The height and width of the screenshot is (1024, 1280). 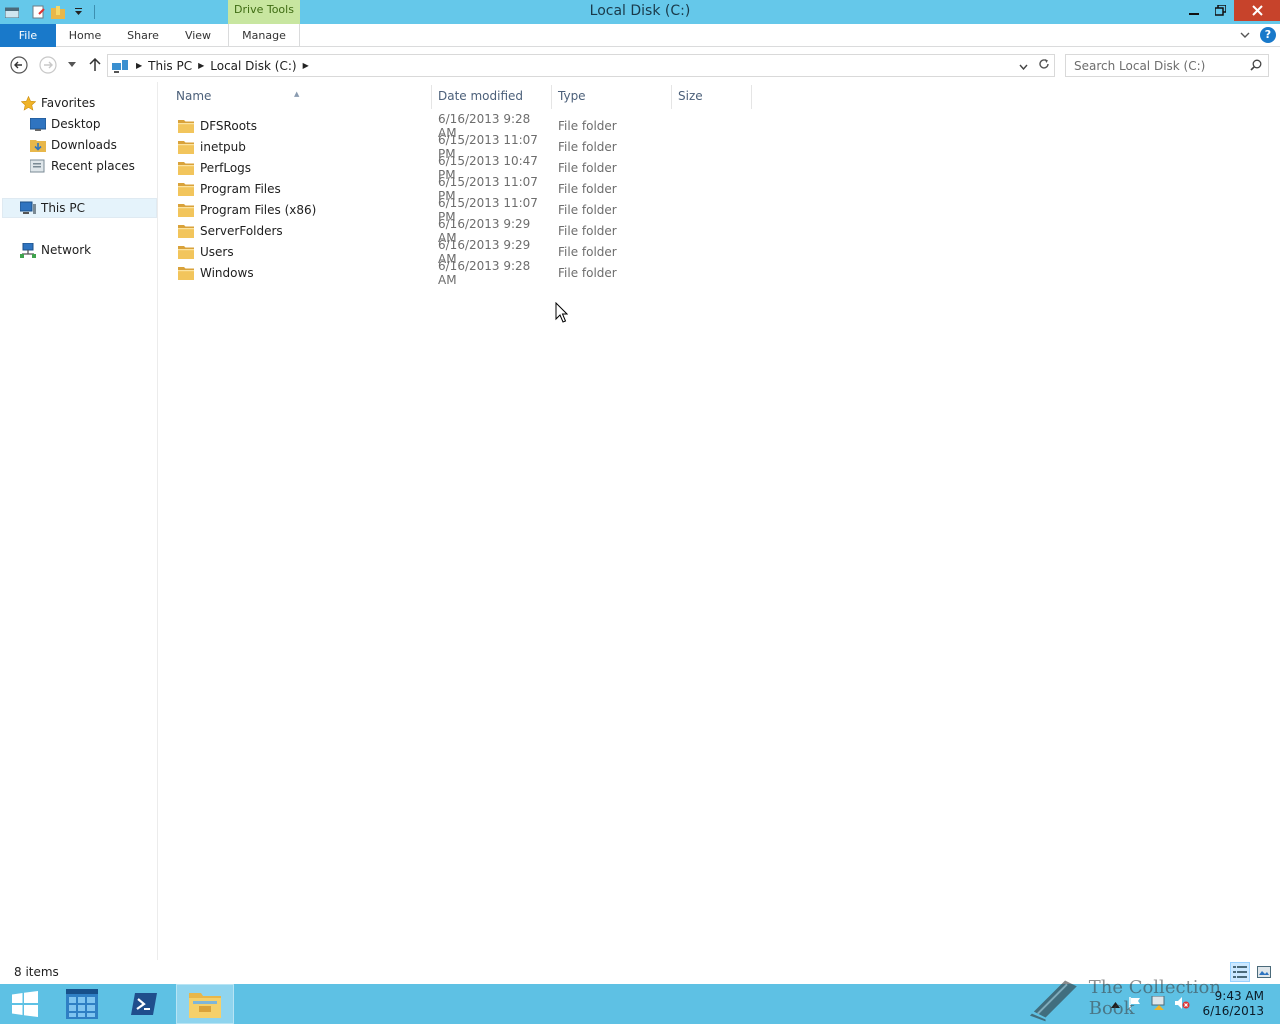 I want to click on new-folder-icon, so click(x=58, y=12).